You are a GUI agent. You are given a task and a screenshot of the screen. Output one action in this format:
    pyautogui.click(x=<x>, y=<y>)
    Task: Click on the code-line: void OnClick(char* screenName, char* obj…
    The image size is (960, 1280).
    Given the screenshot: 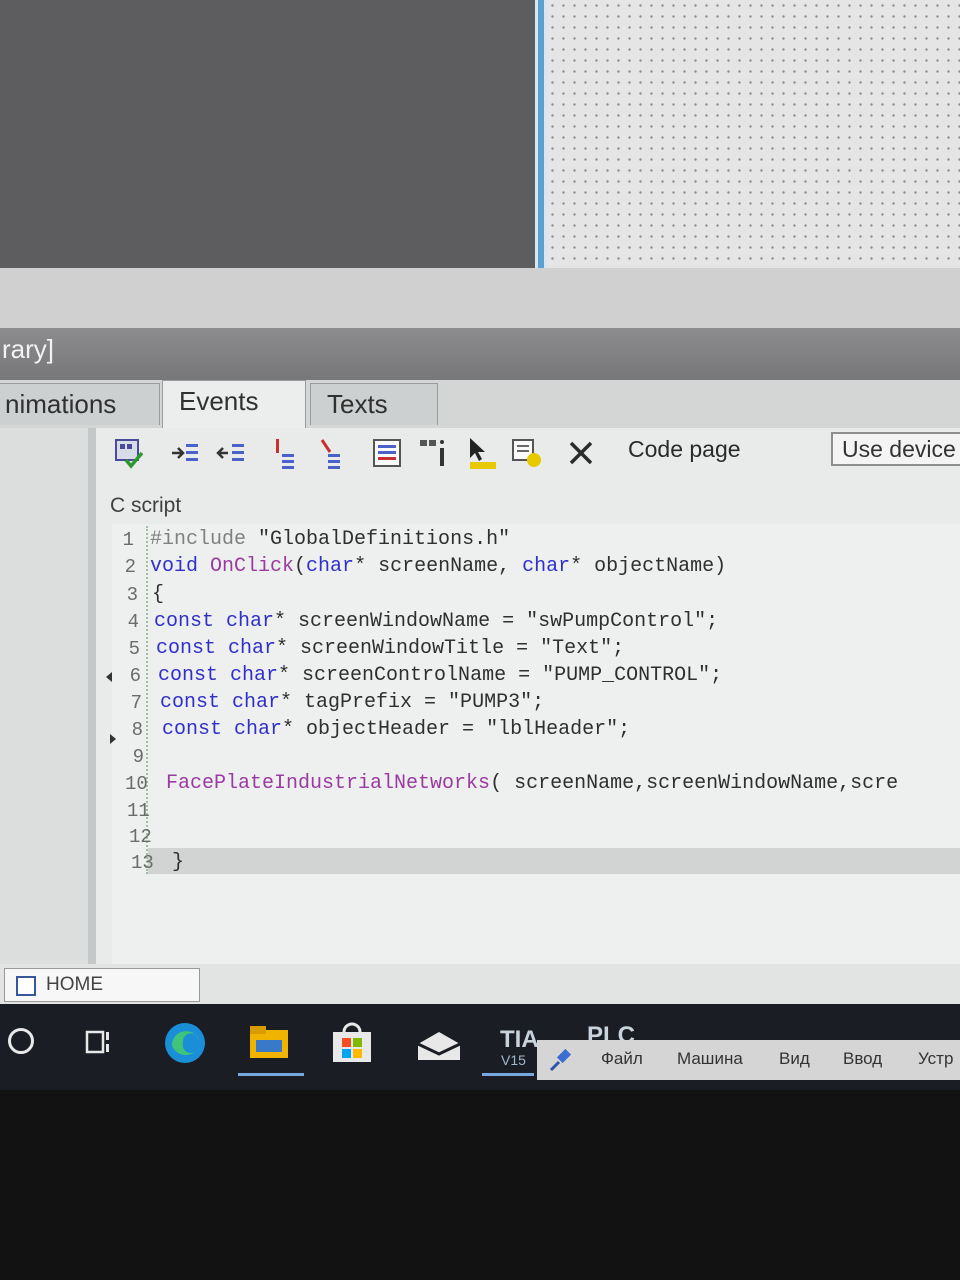 What is the action you would take?
    pyautogui.click(x=438, y=566)
    